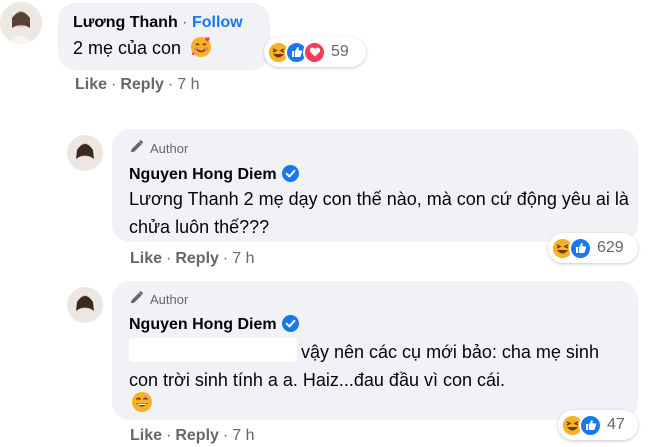 The image size is (650, 447). I want to click on author-name: Lương Thanh, so click(125, 22).